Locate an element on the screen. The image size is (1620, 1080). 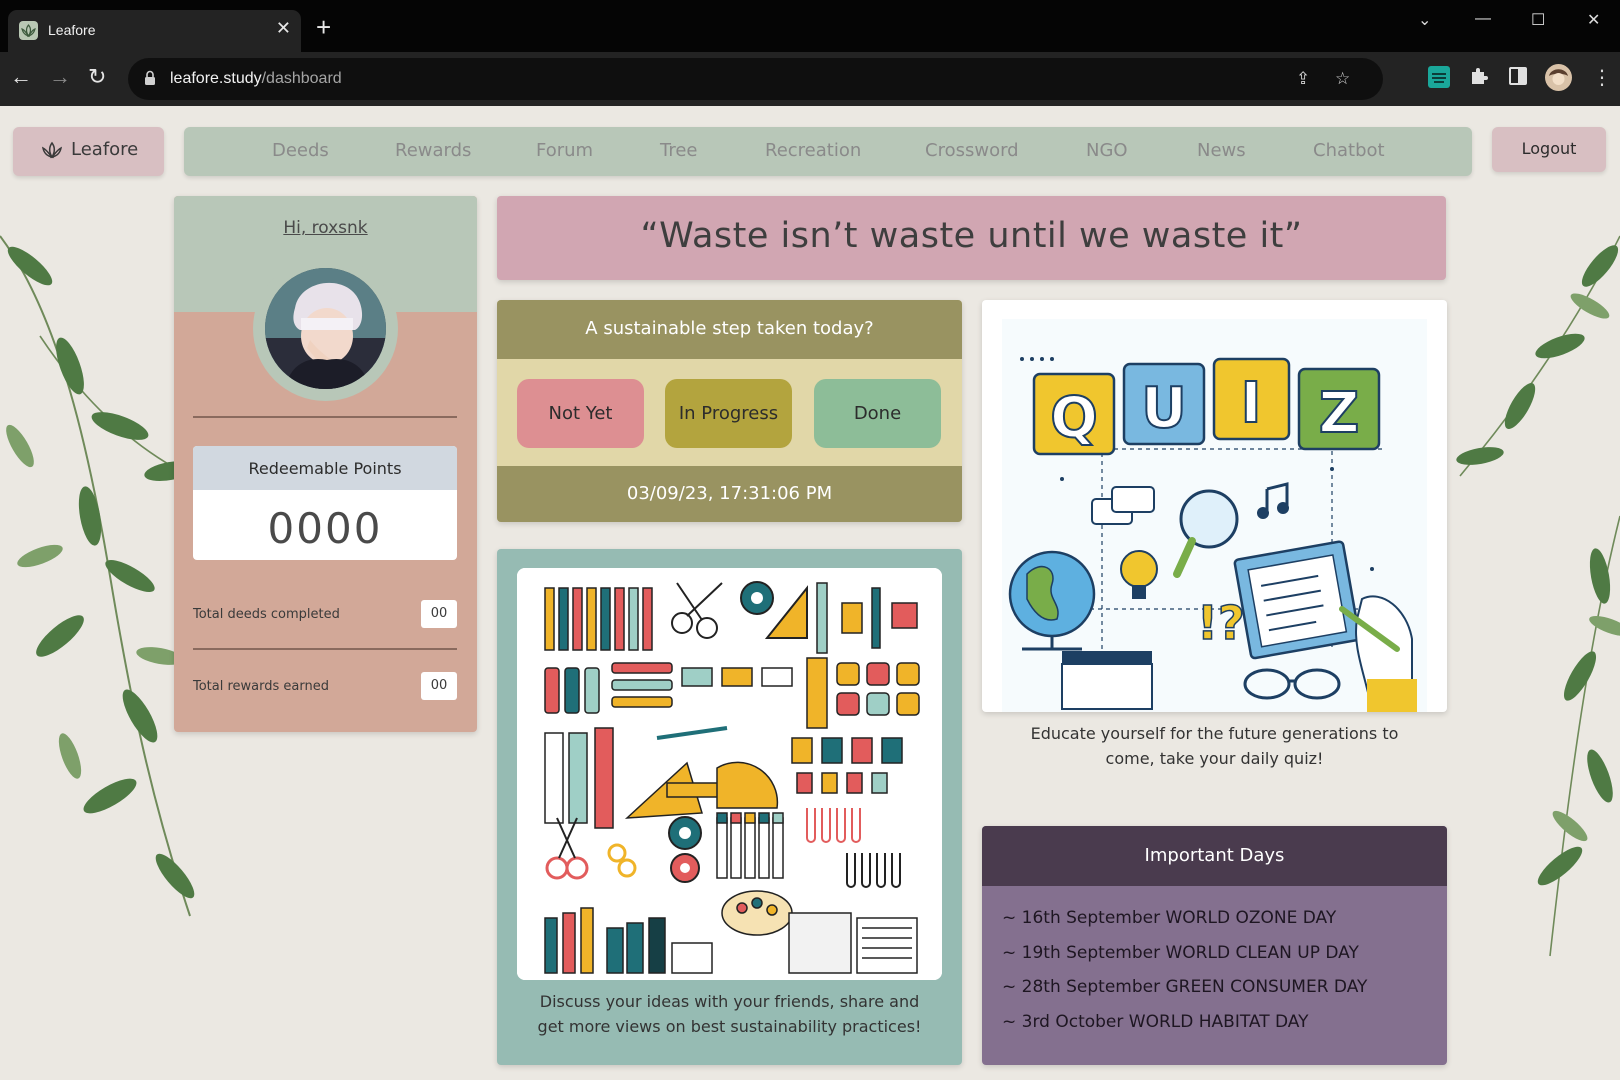
not-yet-button: Not Yet is located at coordinates (580, 413).